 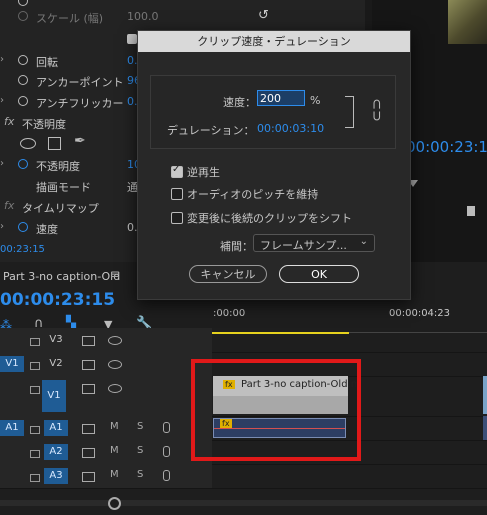 I want to click on track-label: A2, so click(x=56, y=452).